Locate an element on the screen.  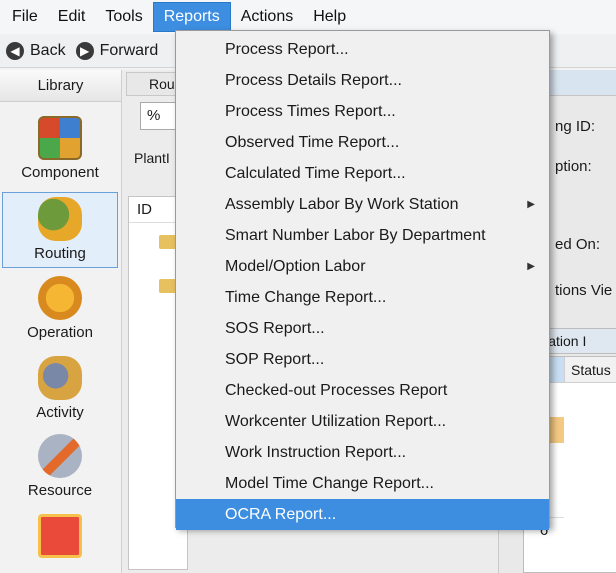
reports-menu-item-label: Model/Option Labor is located at coordinates (295, 266).